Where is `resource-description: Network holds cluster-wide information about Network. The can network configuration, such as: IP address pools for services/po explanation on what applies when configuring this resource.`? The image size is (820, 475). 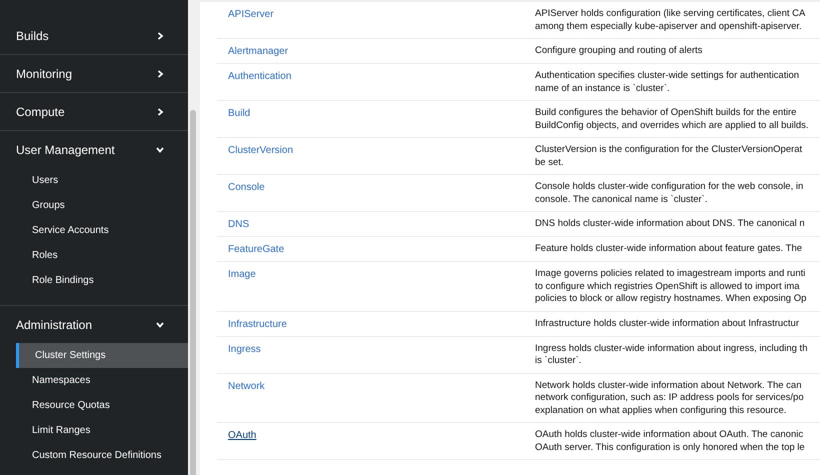 resource-description: Network holds cluster-wide information about Network. The can network configuration, such as: IP address pools for services/po explanation on what applies when configuring this resource. is located at coordinates (669, 398).